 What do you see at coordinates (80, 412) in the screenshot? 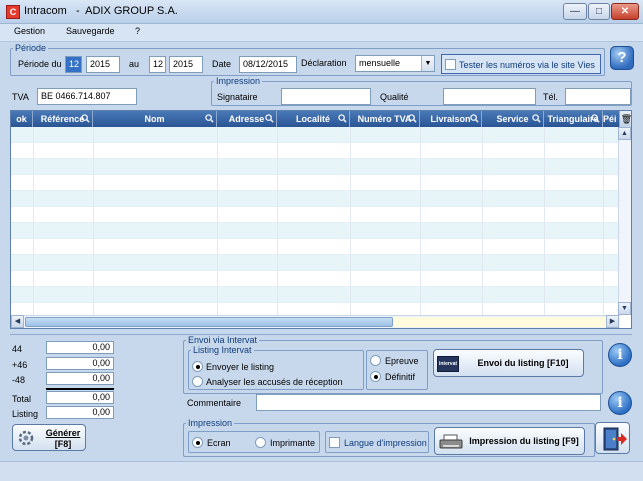
I see `listing-value: 0,00` at bounding box center [80, 412].